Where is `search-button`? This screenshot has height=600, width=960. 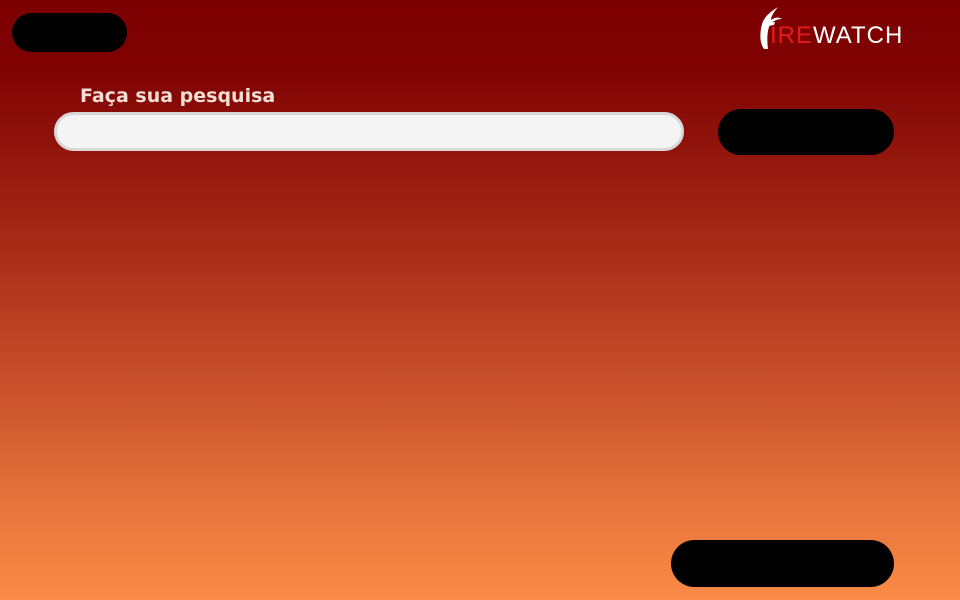
search-button is located at coordinates (806, 132).